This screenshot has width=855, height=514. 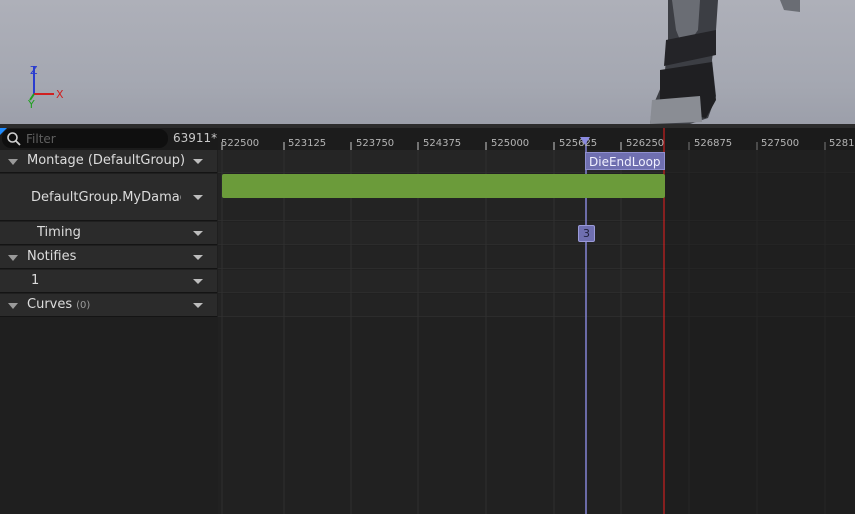 I want to click on section-label: DieEndLoop, so click(x=625, y=161).